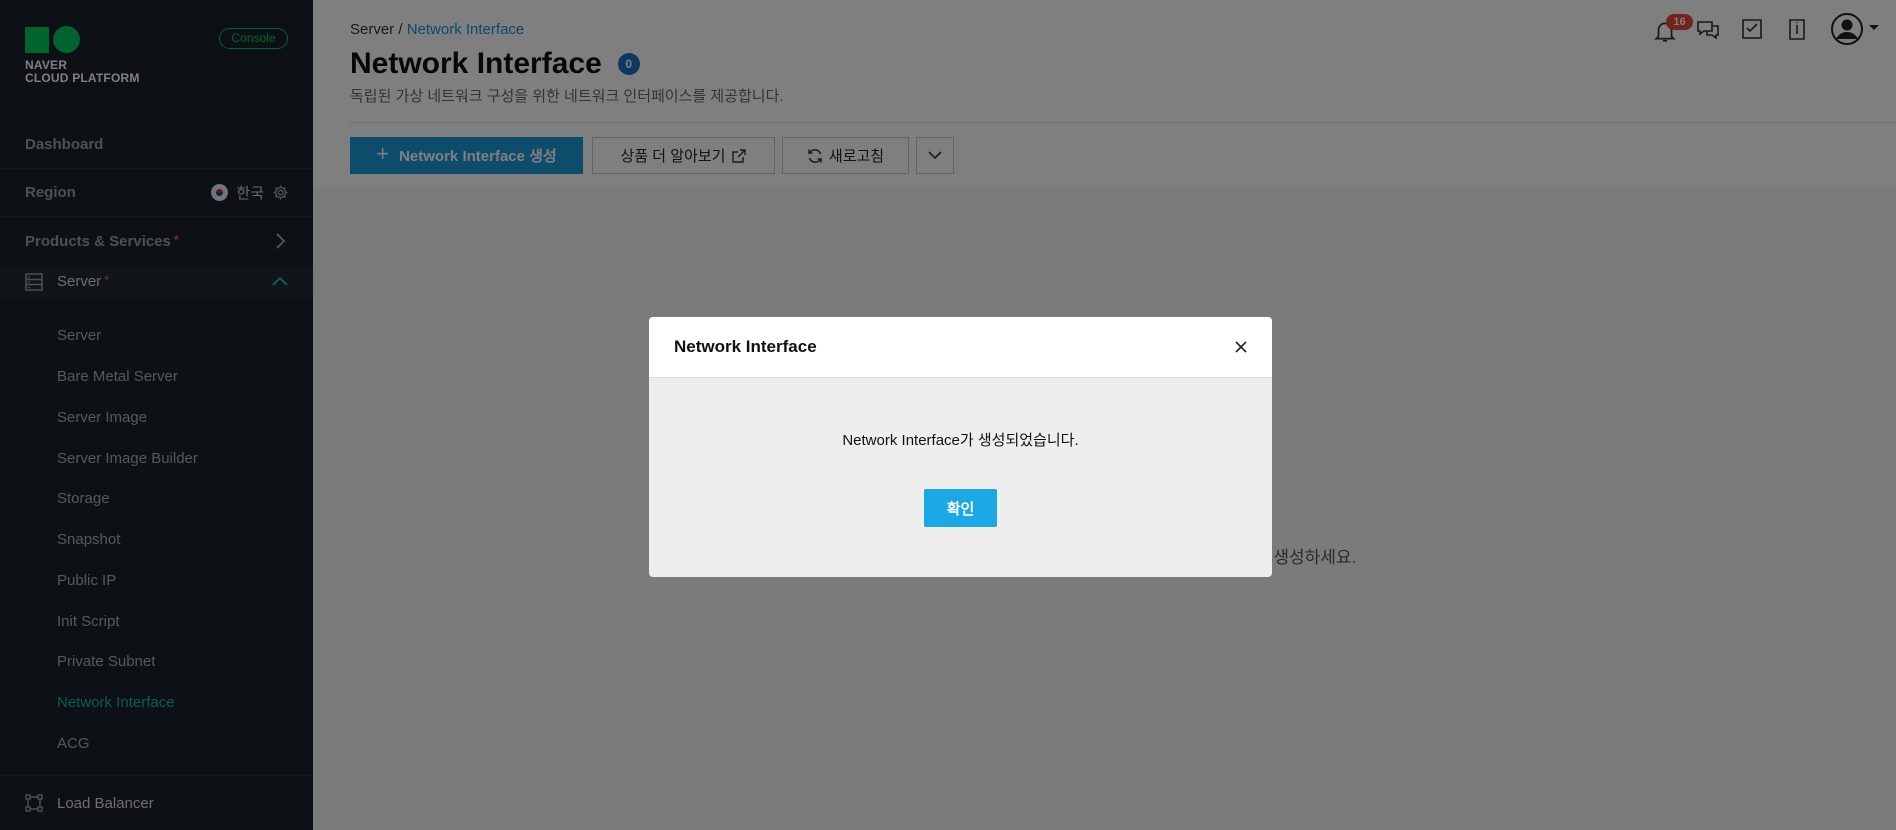  I want to click on modal-message: Network Interface가 생성되었습니다., so click(960, 440).